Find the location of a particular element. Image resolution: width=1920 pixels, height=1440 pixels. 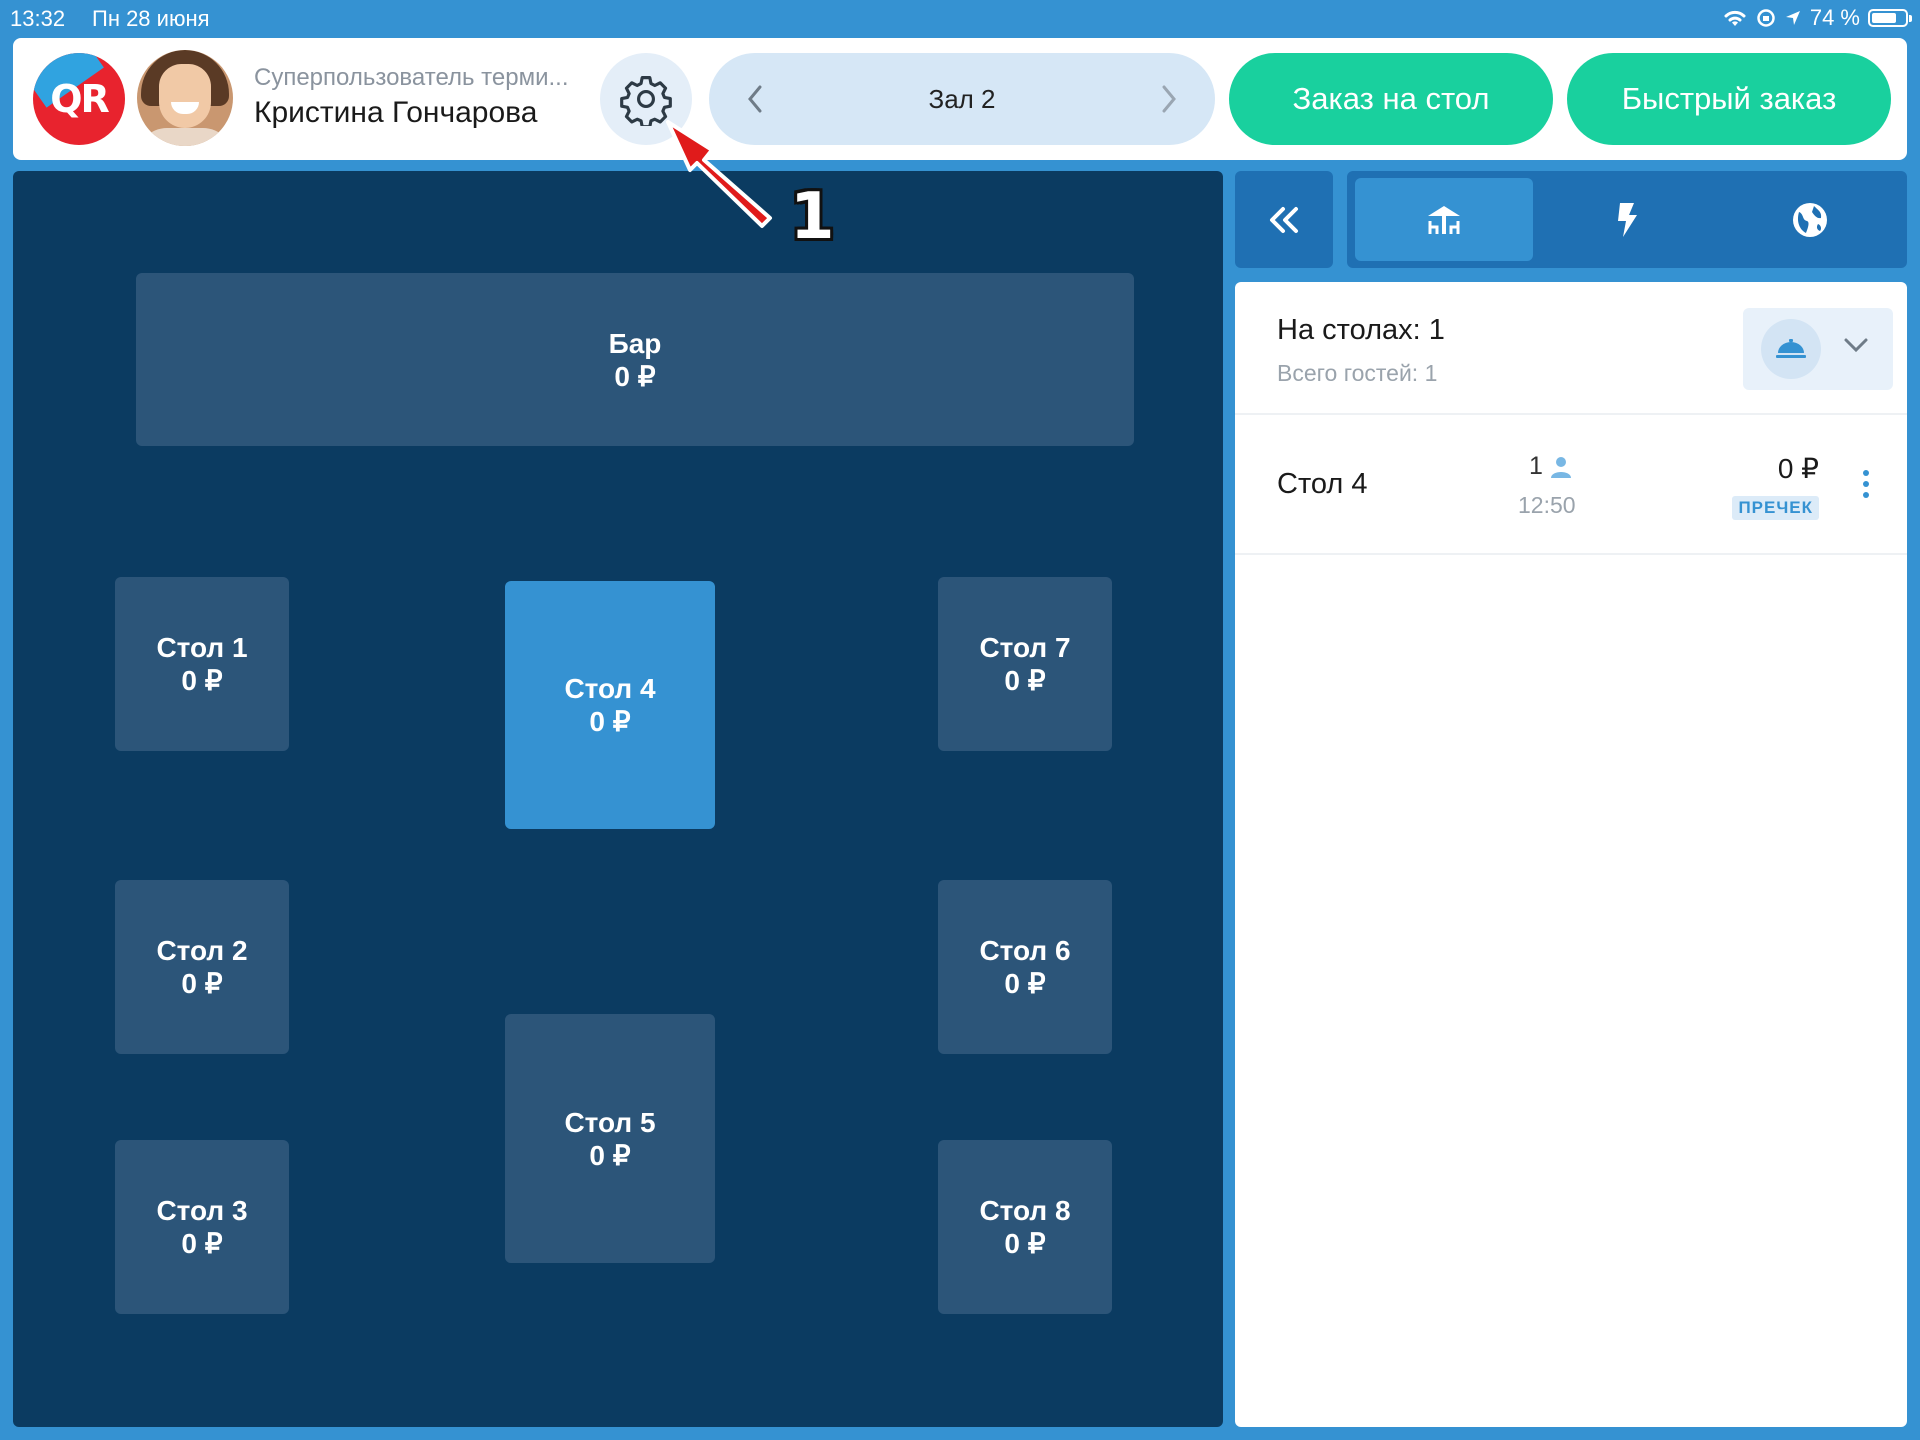

guests-summary: Всего гостей: 1 is located at coordinates (1357, 373).